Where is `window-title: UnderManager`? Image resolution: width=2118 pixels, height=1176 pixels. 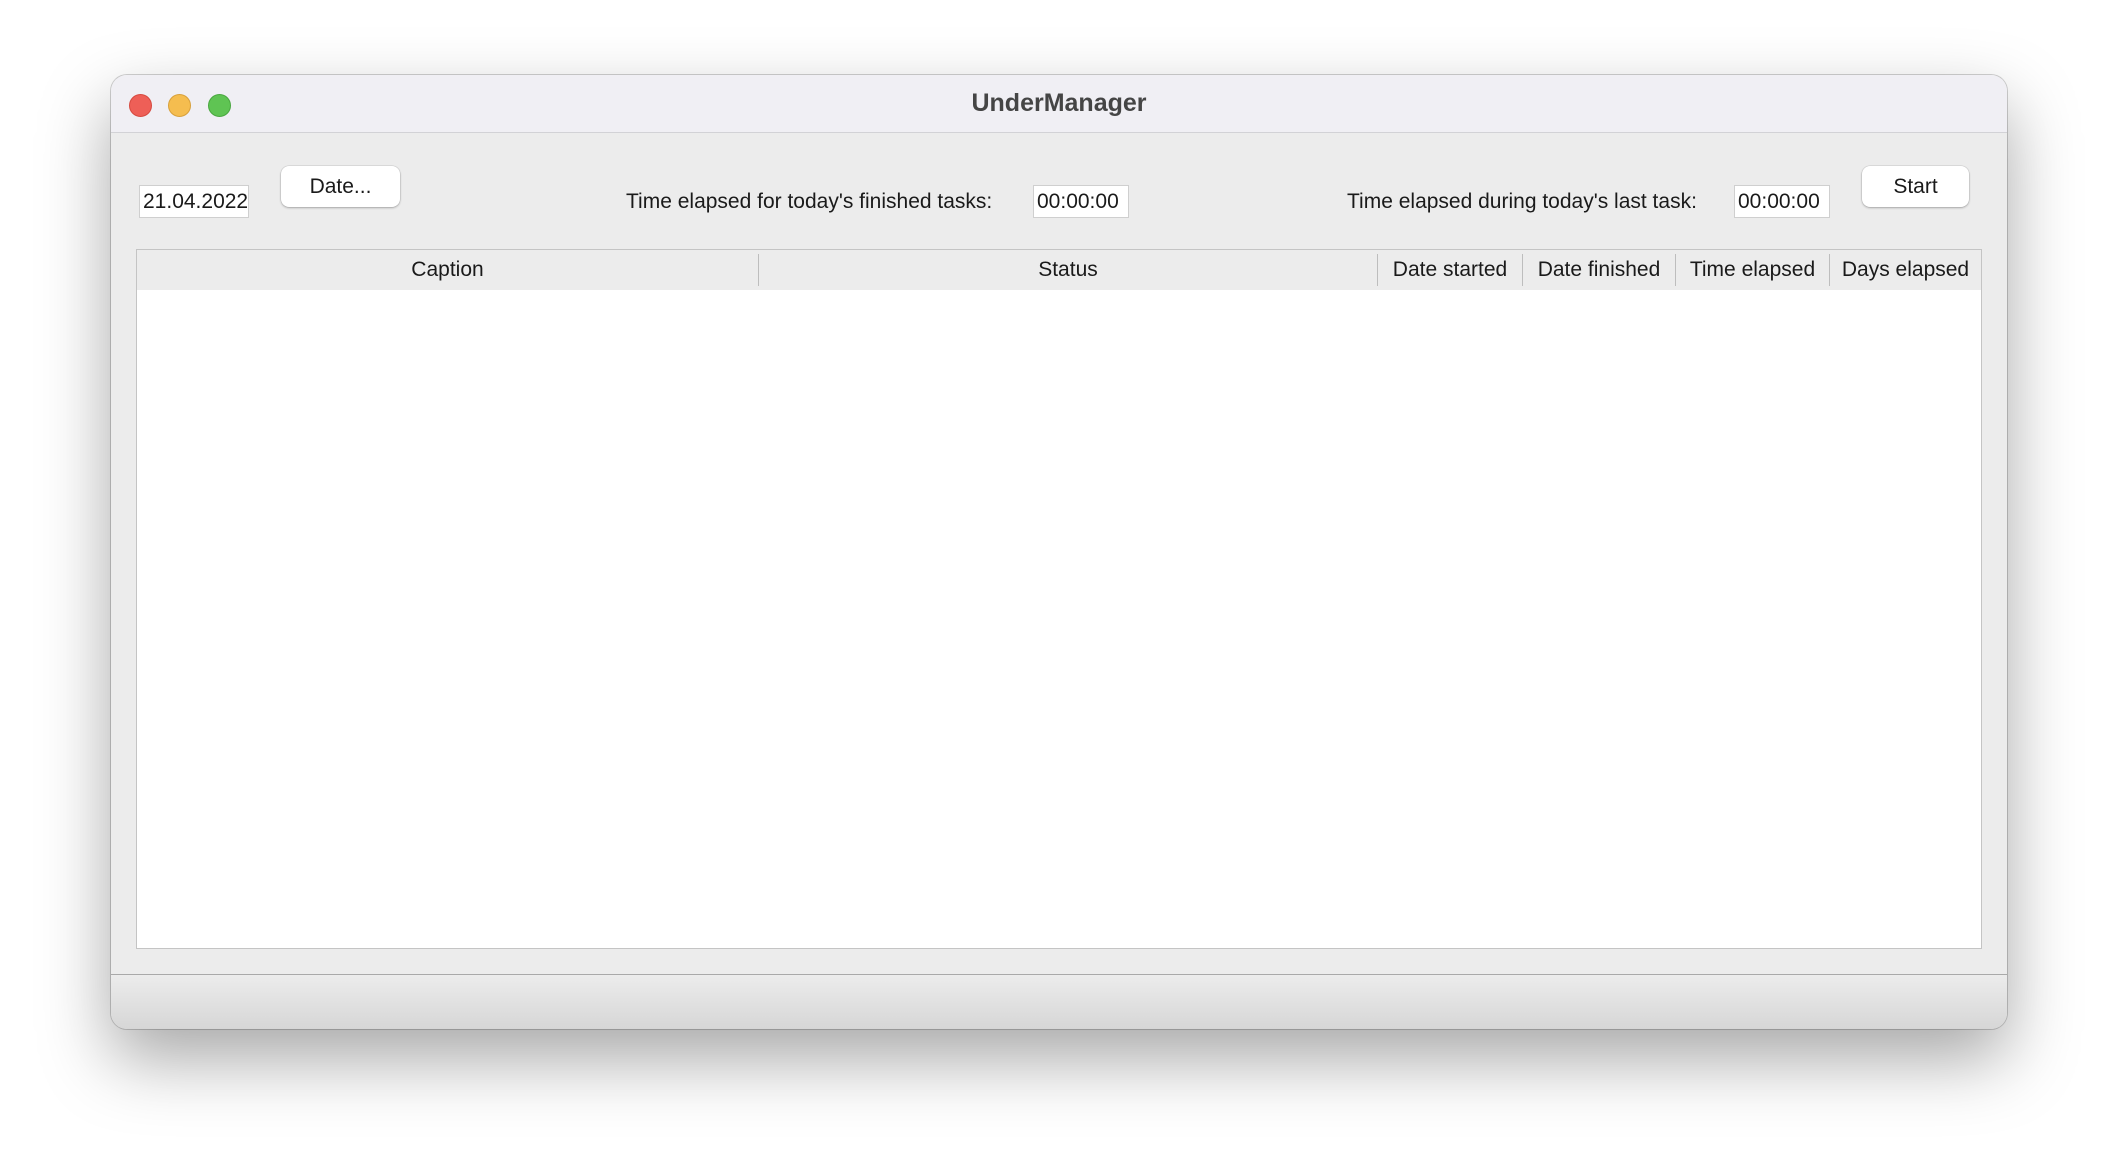
window-title: UnderManager is located at coordinates (1059, 103).